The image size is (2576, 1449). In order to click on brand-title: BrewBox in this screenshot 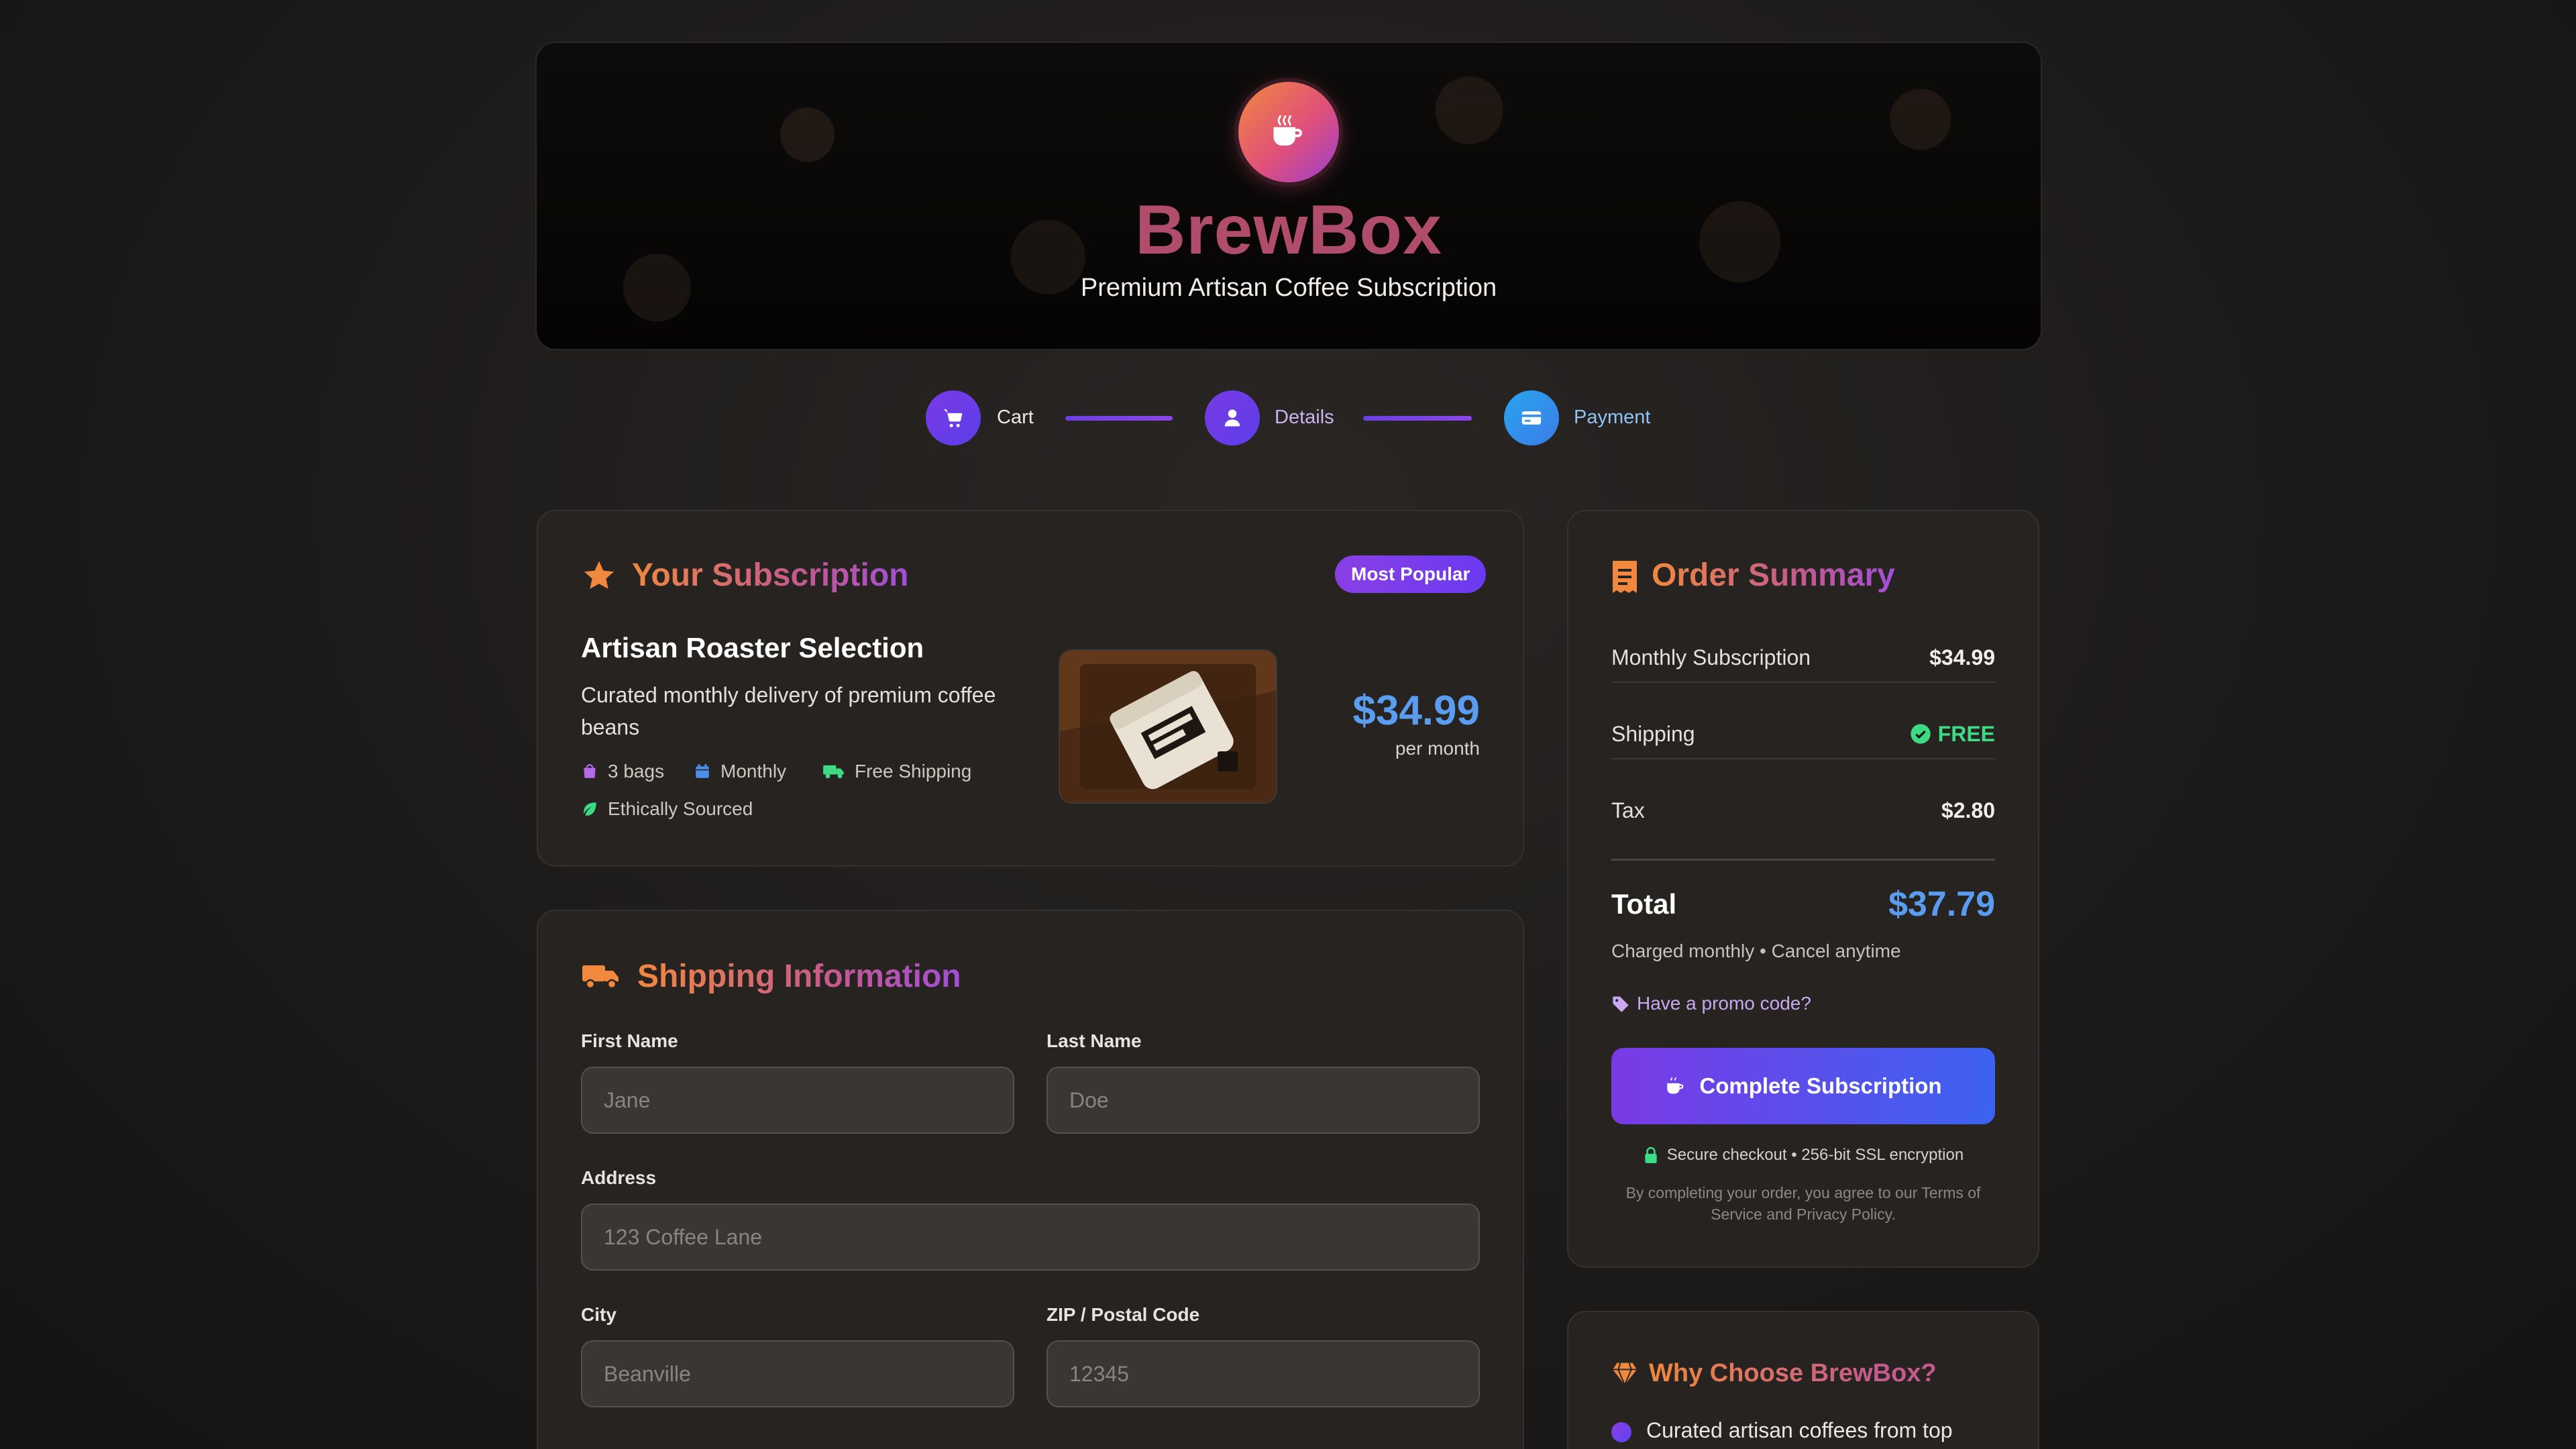, I will do `click(1288, 230)`.